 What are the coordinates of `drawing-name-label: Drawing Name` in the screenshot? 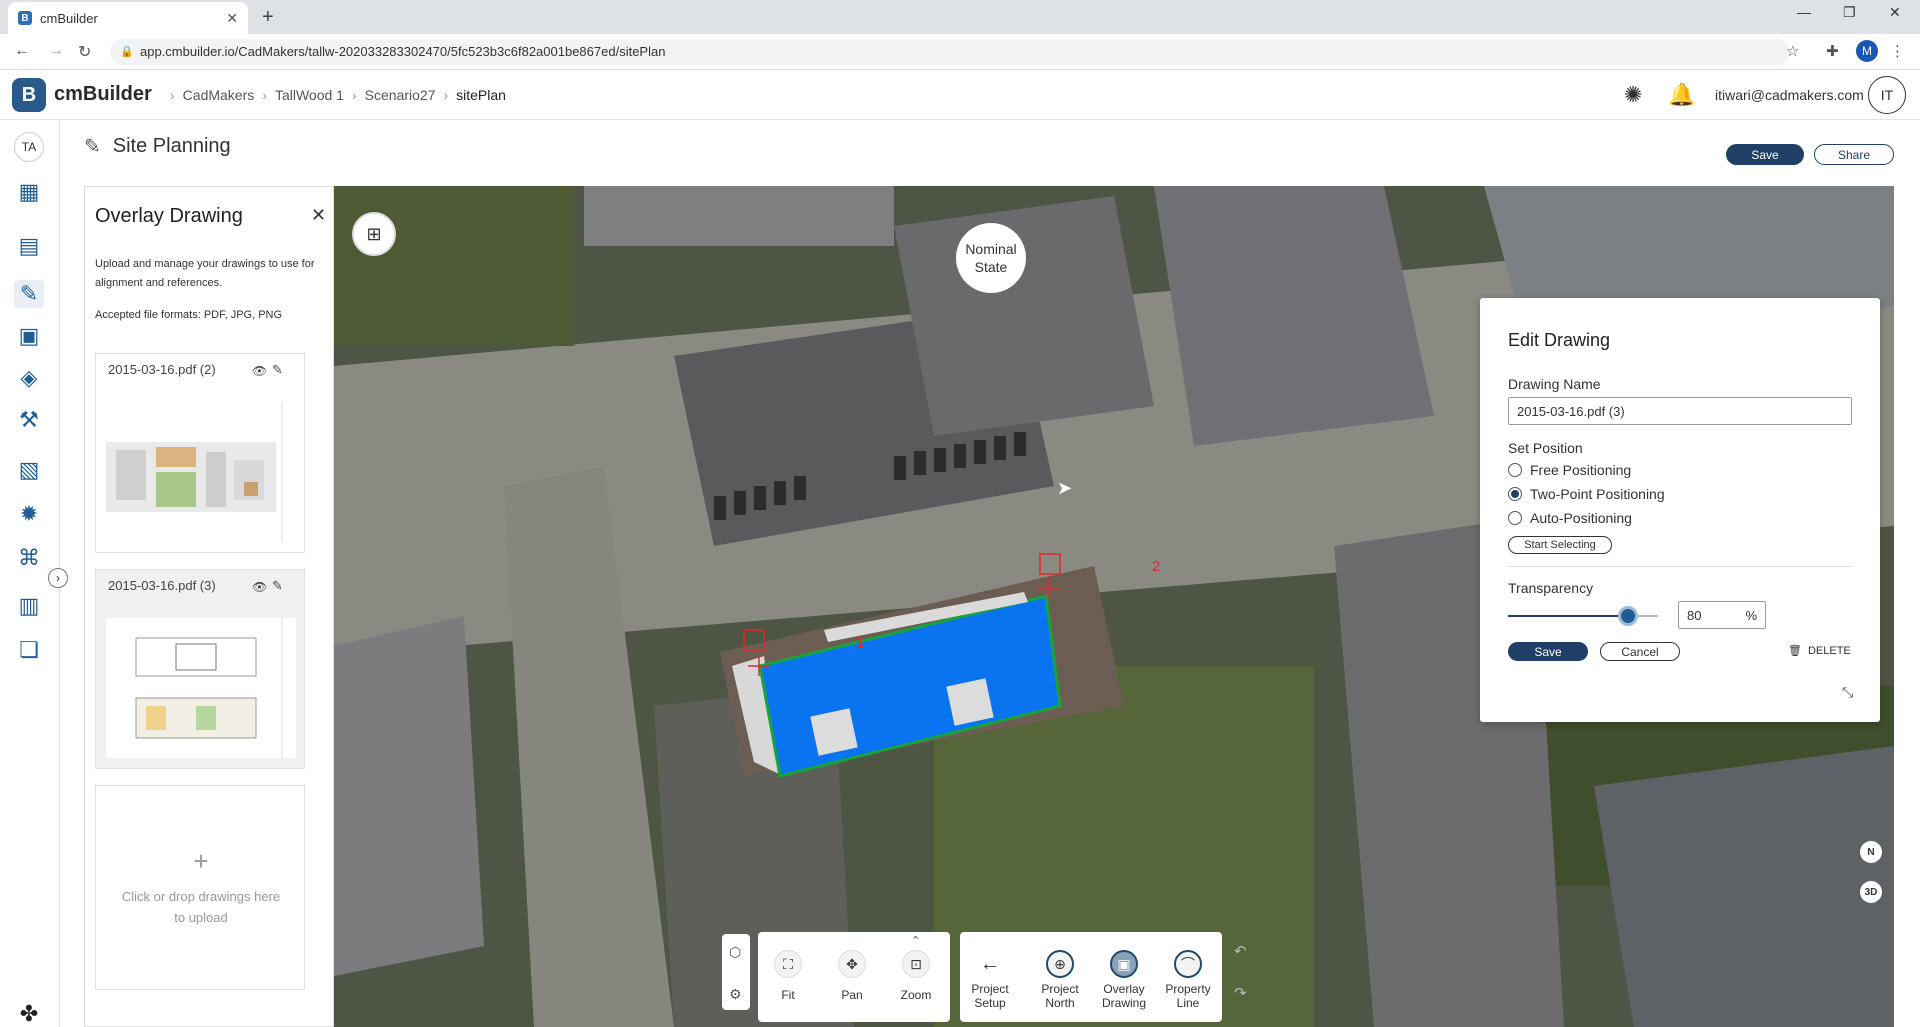 It's located at (1554, 384).